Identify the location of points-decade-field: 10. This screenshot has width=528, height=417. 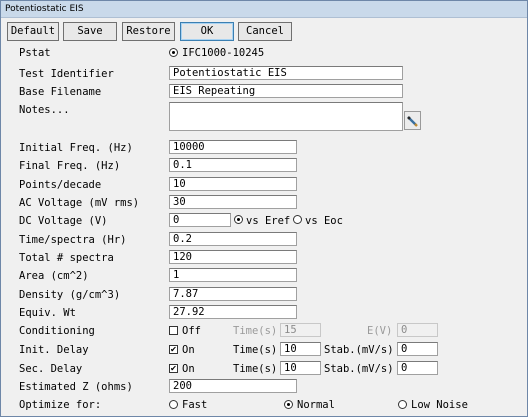
(233, 184).